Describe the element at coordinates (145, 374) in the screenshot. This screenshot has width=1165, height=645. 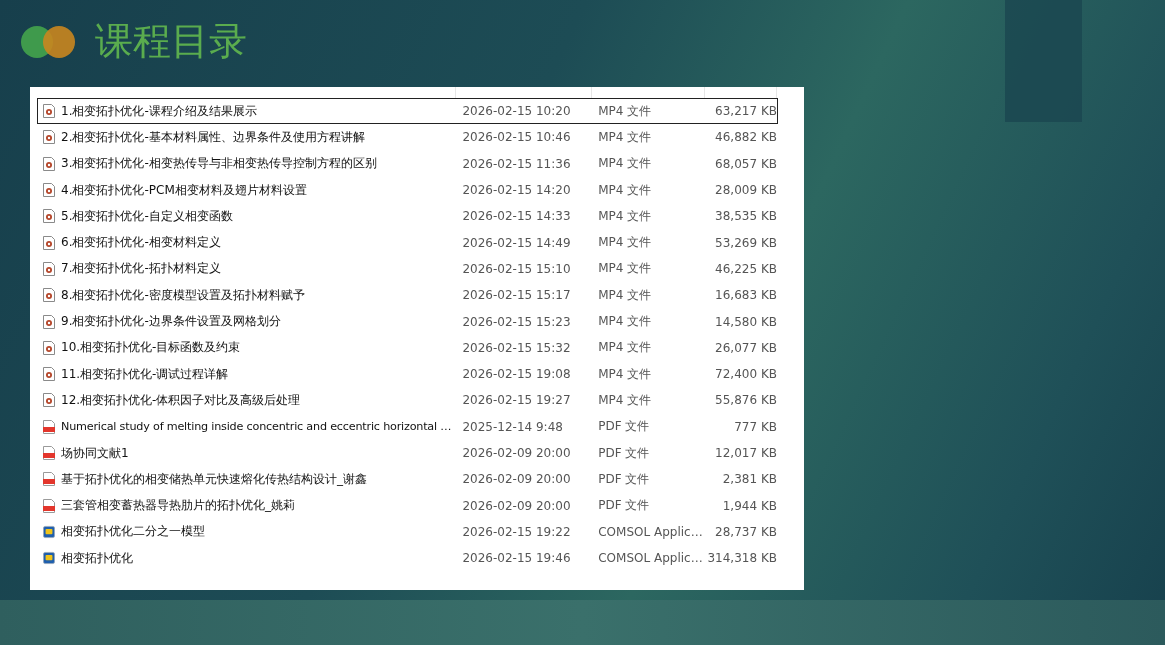
I see `file-name: 11.相变拓扑优化-调试过程详解` at that location.